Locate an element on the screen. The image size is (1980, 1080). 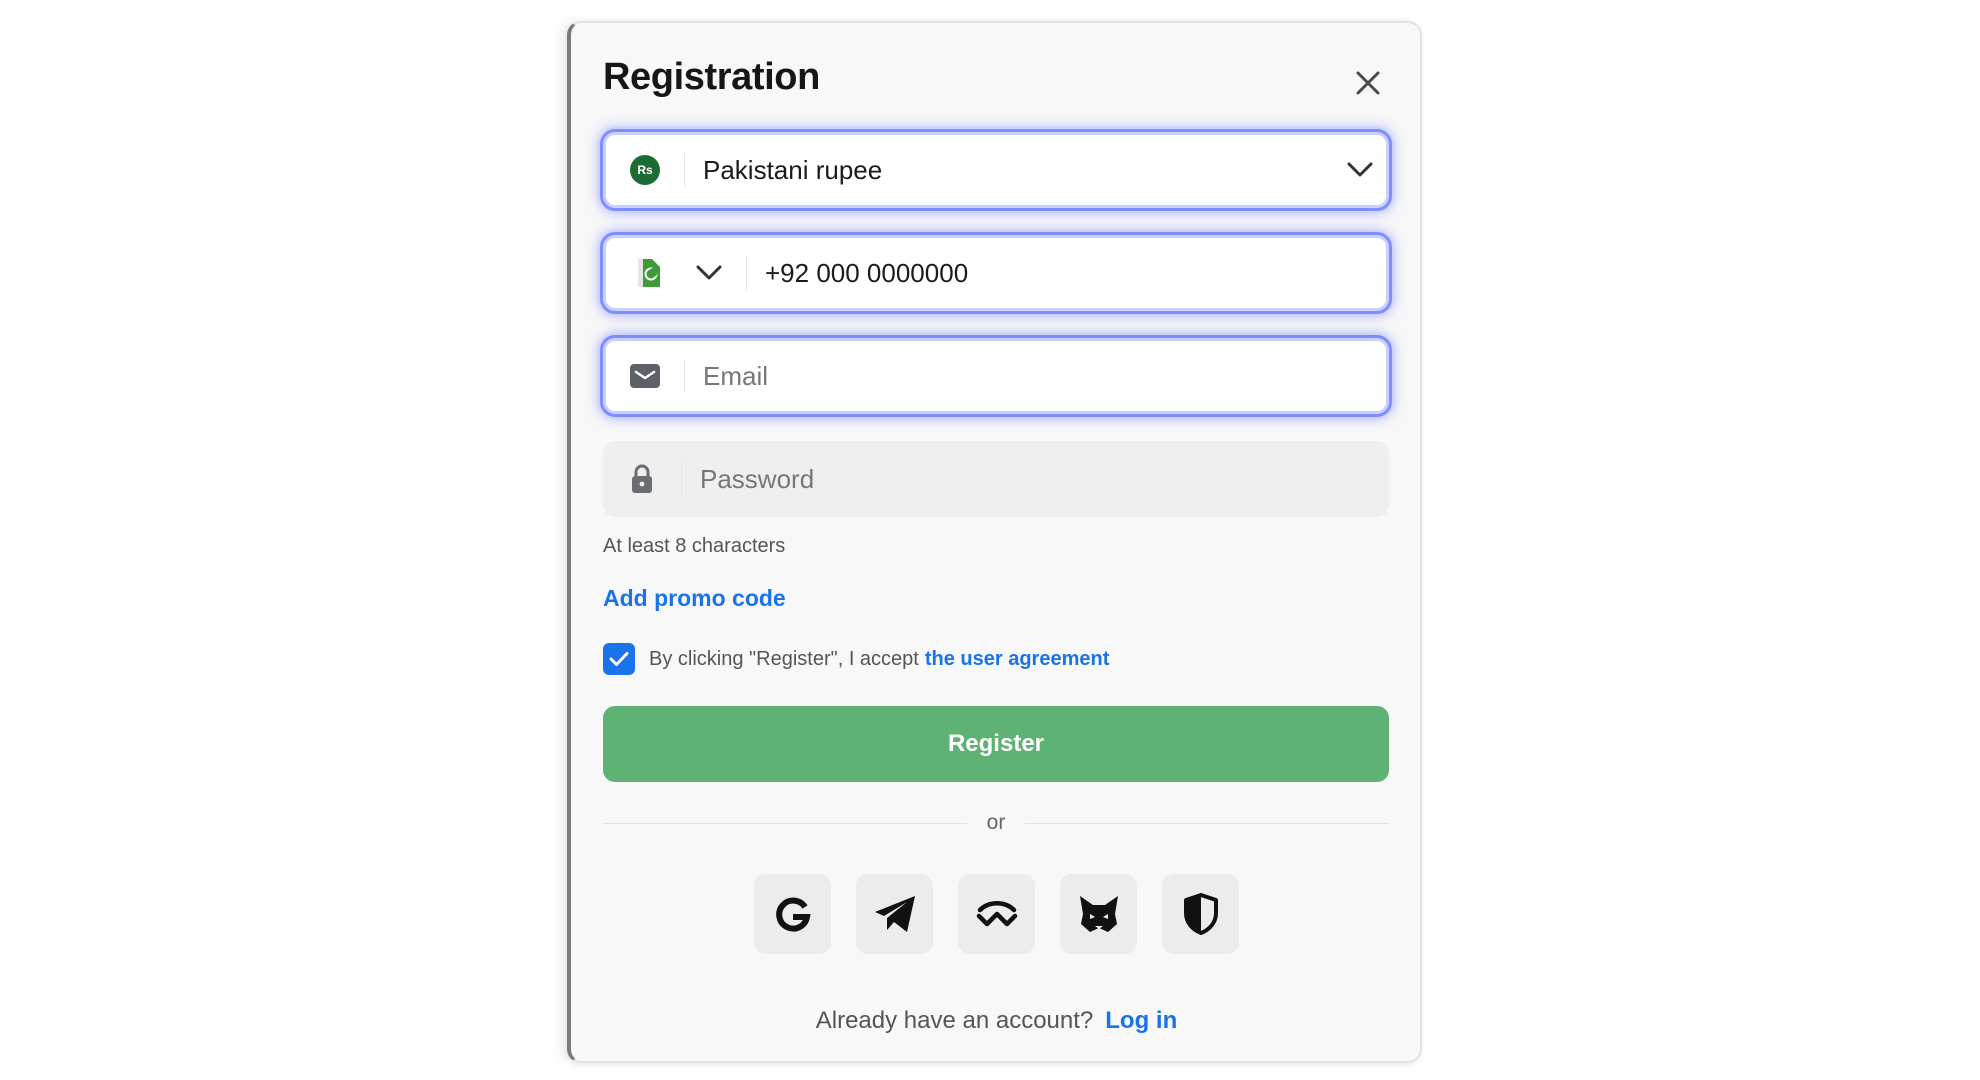
password-input: Password is located at coordinates (1035, 479).